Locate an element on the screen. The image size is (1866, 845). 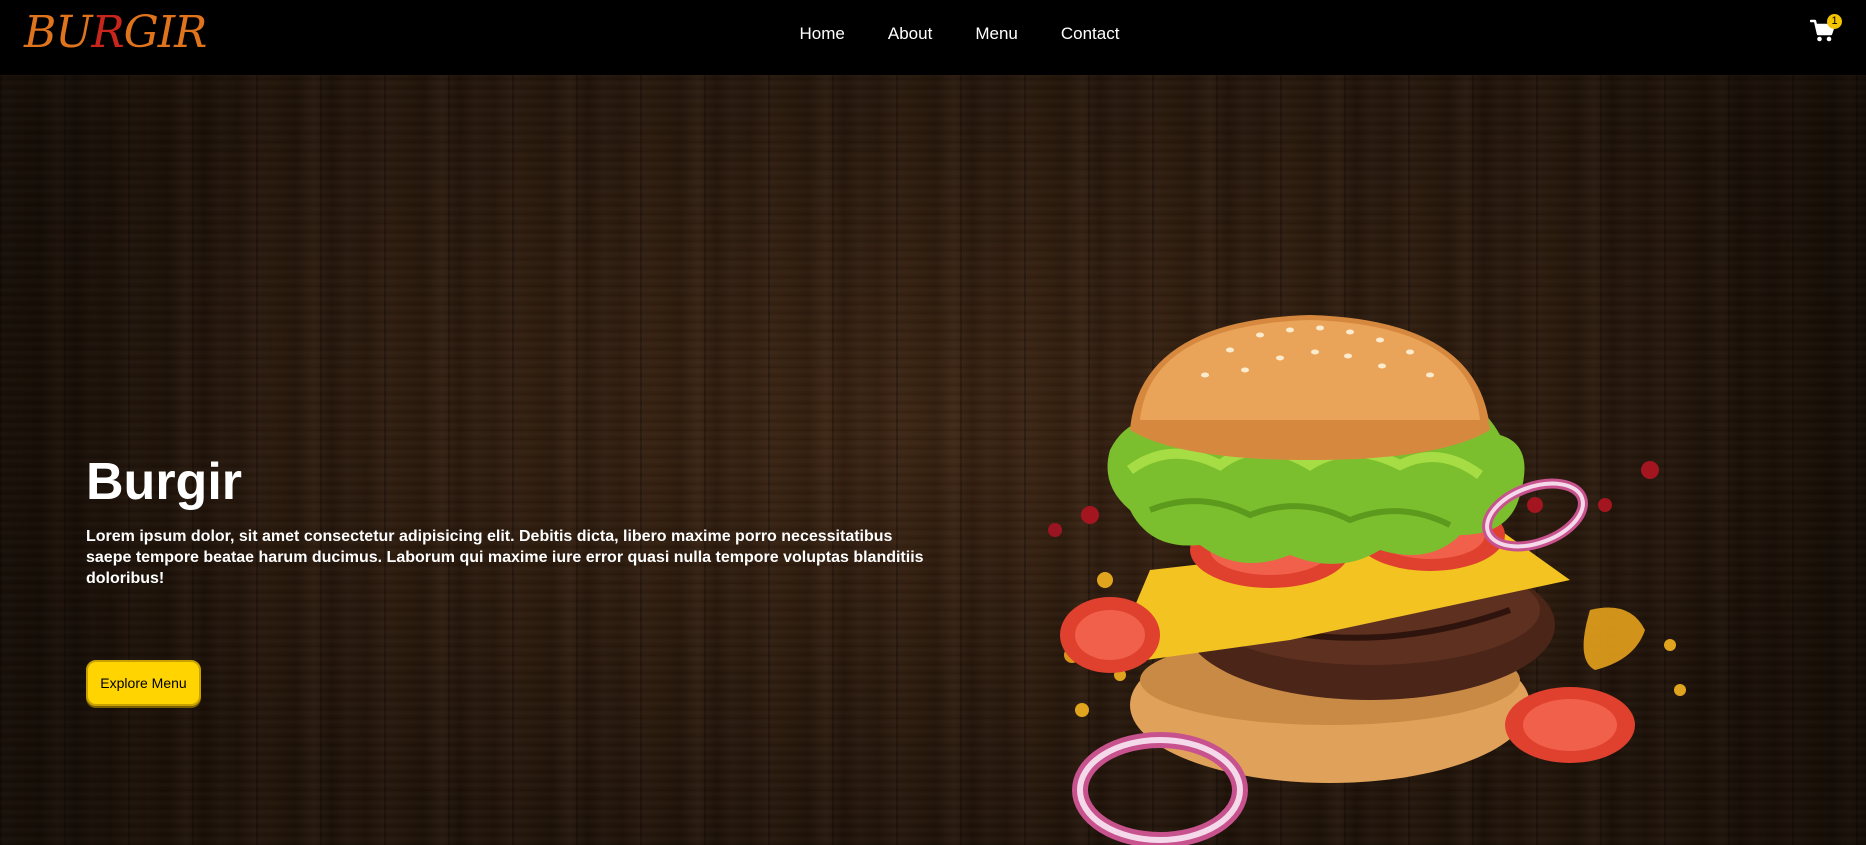
explore-menu-button: Explore Menu is located at coordinates (143, 683).